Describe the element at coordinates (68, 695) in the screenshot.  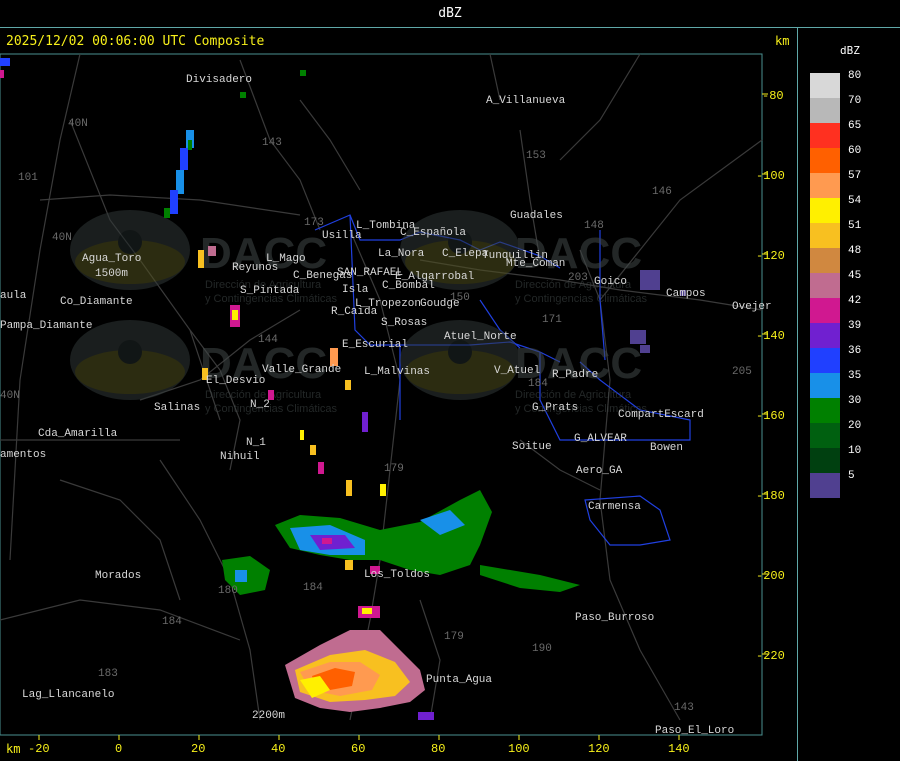
I see `place-label: Lag_Llancanelo` at that location.